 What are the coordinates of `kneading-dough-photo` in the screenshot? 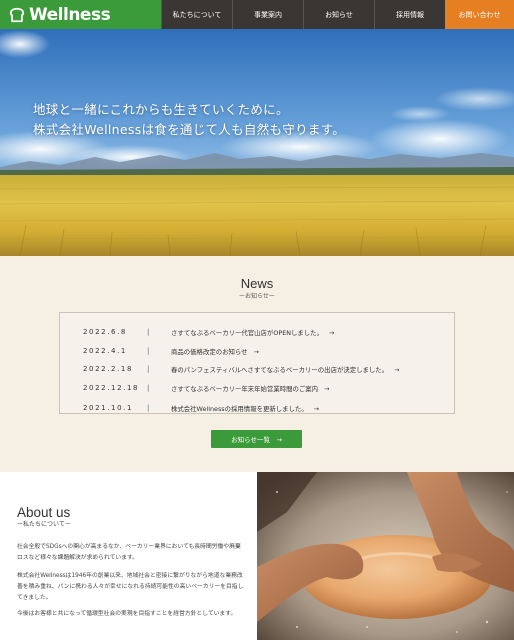 It's located at (385, 556).